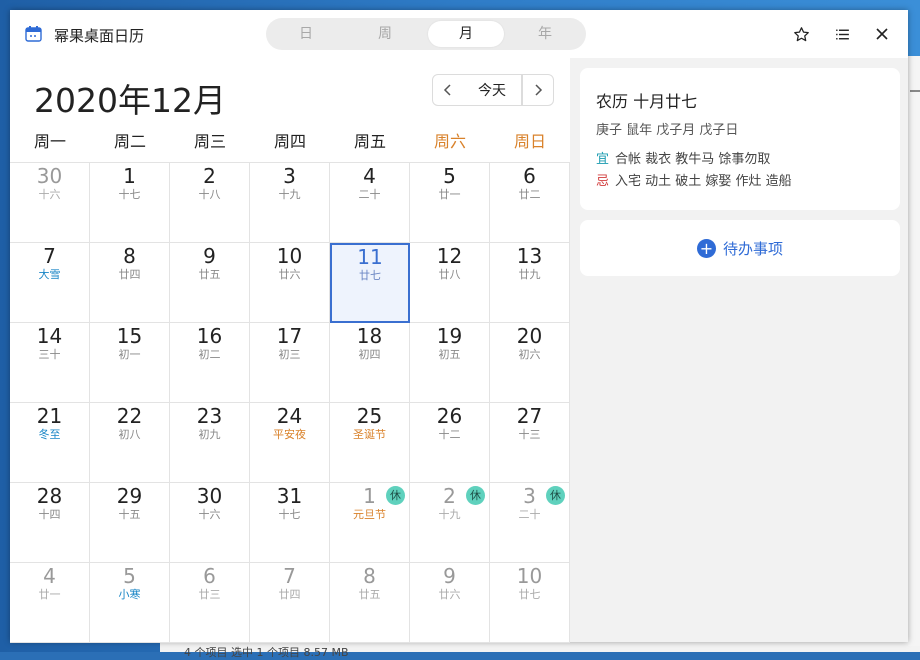  I want to click on suitable-label: 宜, so click(603, 159).